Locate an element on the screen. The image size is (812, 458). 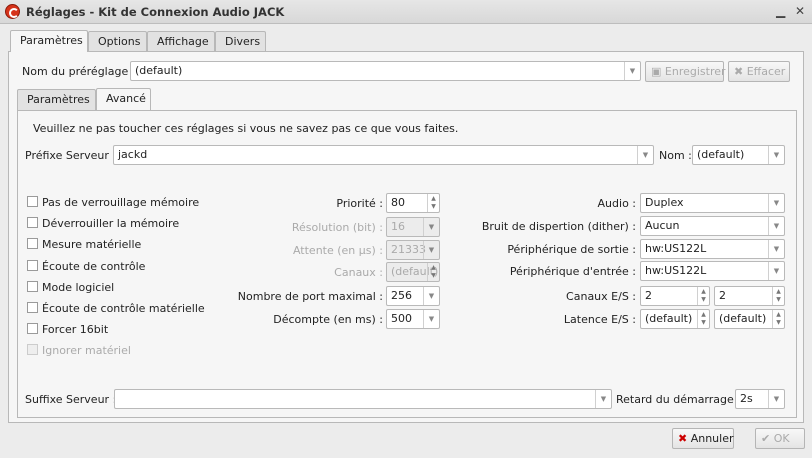
field-value: Duplex is located at coordinates (664, 202).